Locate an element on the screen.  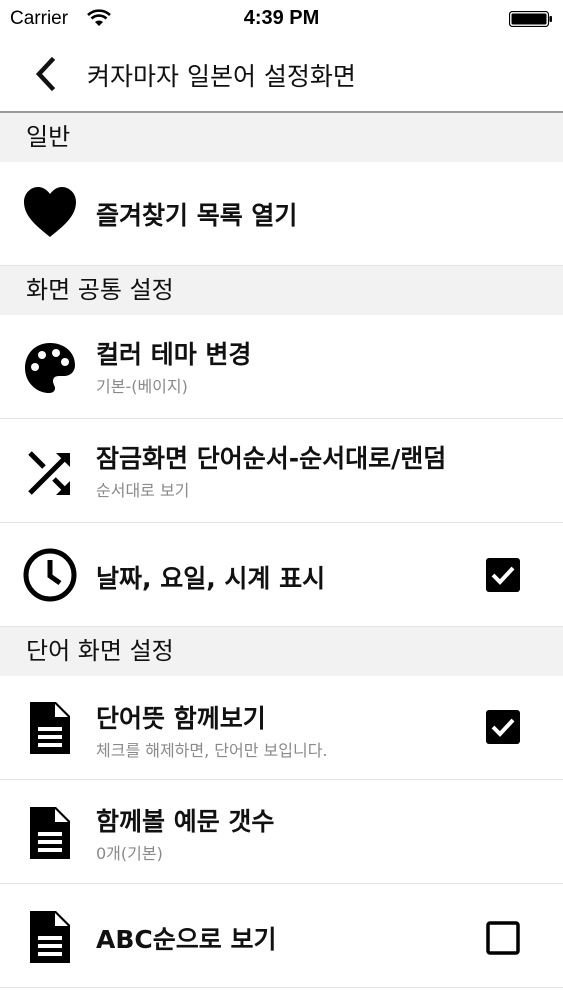
heart-icon is located at coordinates (50, 213).